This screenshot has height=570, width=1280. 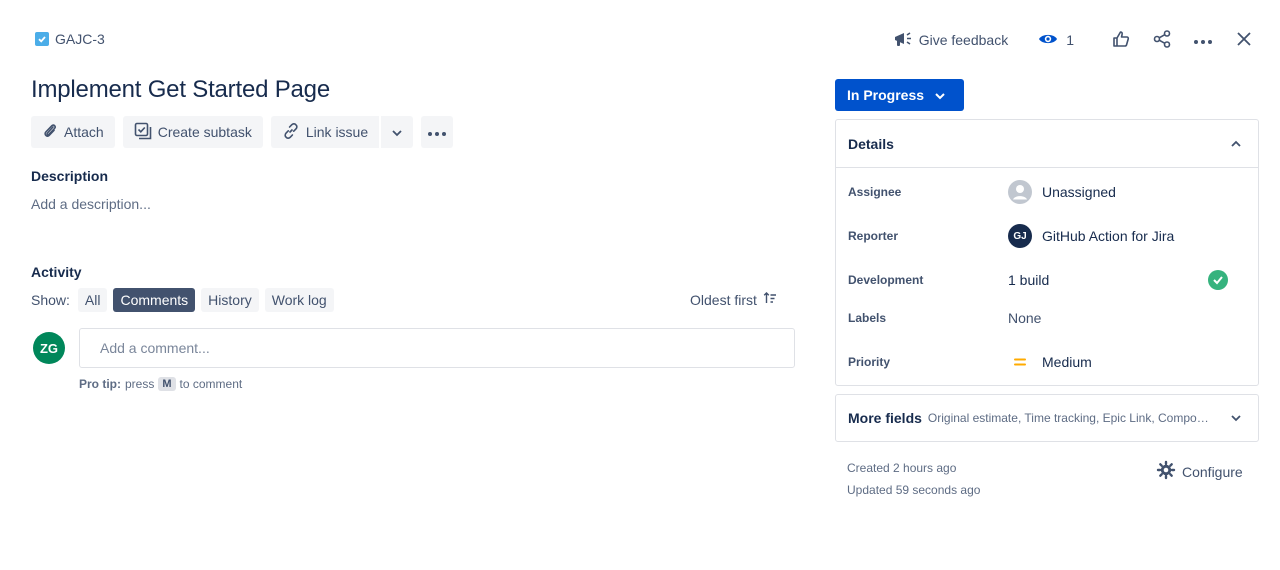 What do you see at coordinates (885, 418) in the screenshot?
I see `more-fields-title: More fields` at bounding box center [885, 418].